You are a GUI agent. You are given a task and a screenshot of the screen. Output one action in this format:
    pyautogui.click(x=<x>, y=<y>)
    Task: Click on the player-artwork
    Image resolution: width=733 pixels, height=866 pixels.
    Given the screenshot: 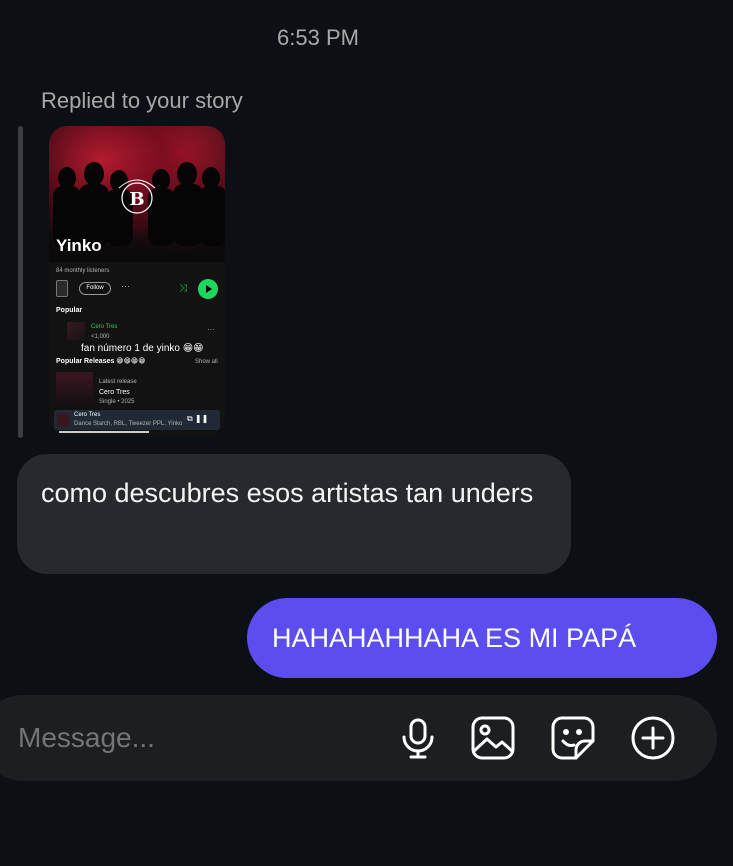 What is the action you would take?
    pyautogui.click(x=63, y=420)
    